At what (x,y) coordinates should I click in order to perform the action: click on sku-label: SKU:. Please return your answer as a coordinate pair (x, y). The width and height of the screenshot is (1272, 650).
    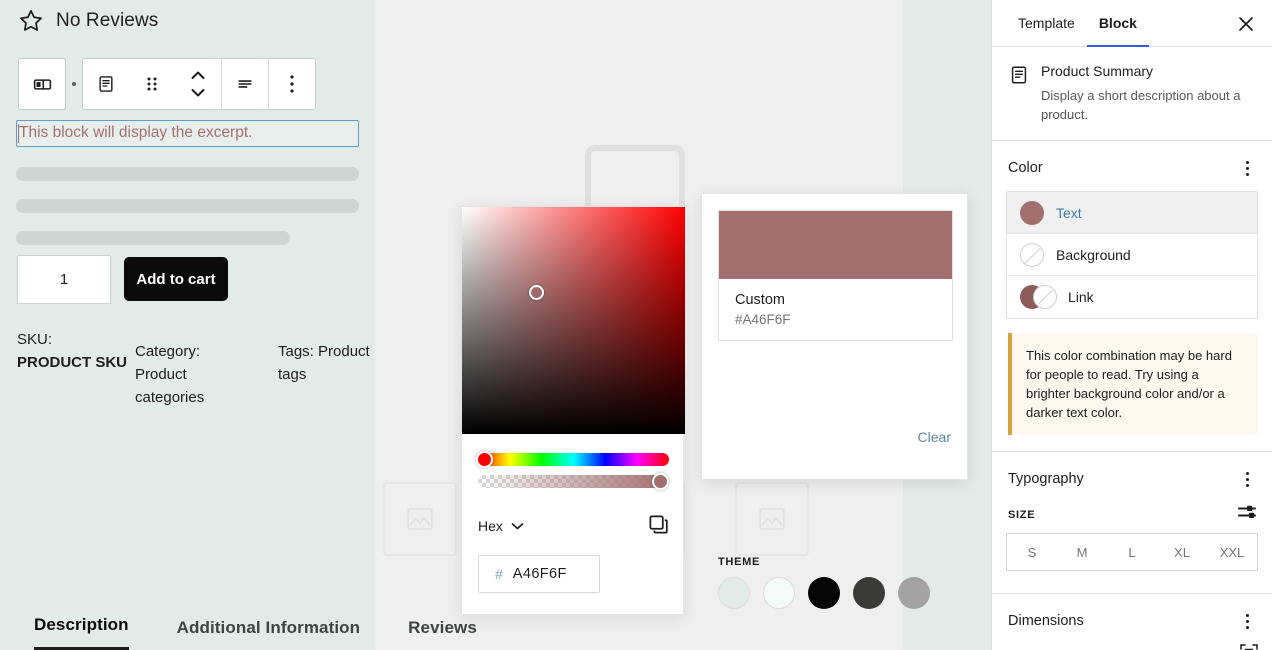
    Looking at the image, I should click on (35, 339).